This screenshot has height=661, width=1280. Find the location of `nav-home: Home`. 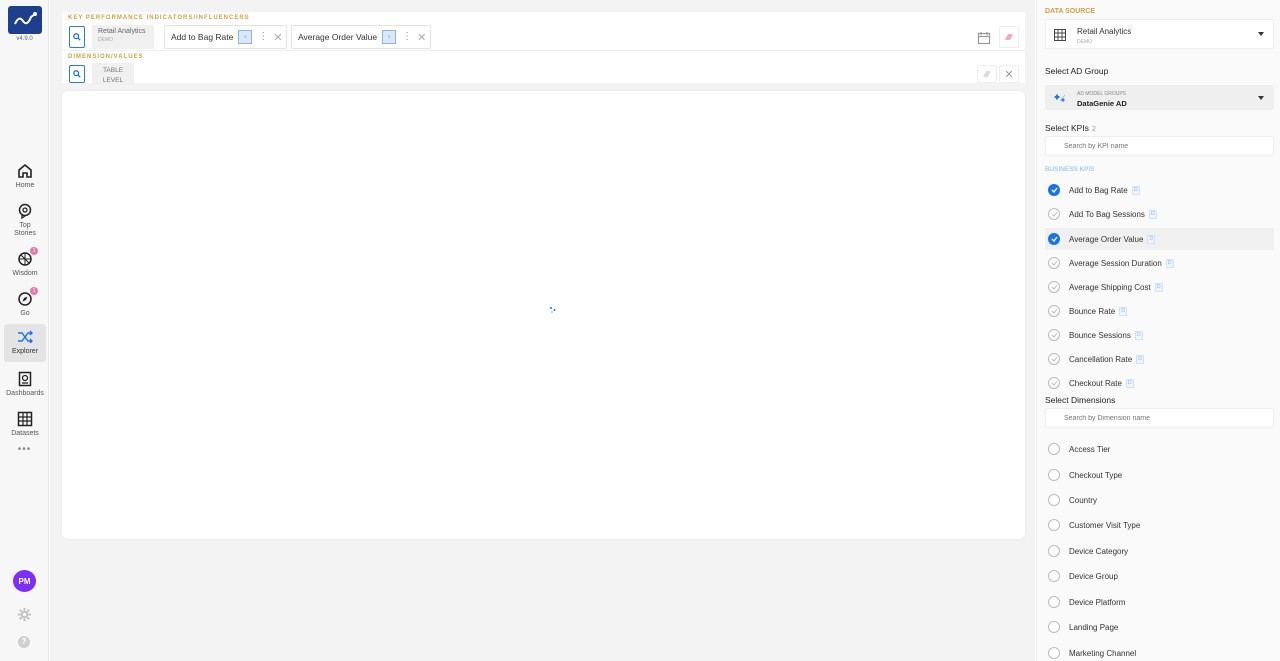

nav-home: Home is located at coordinates (25, 177).